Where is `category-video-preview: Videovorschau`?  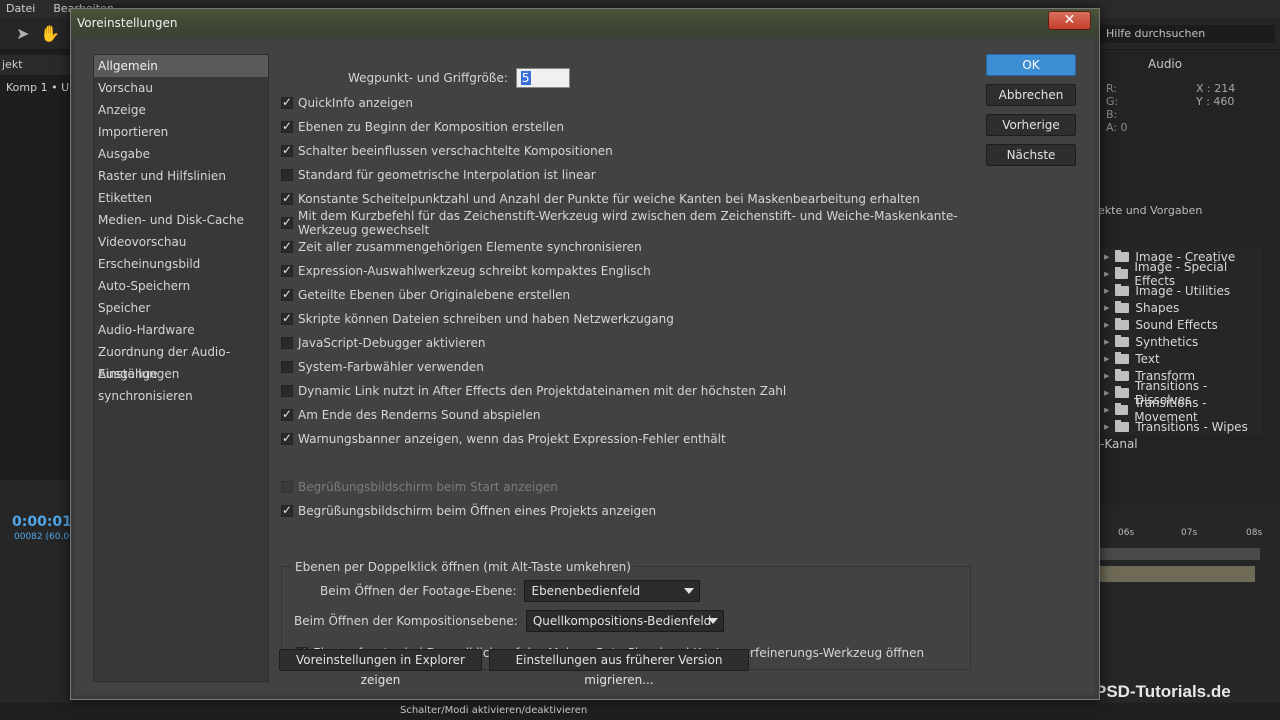
category-video-preview: Videovorschau is located at coordinates (181, 242).